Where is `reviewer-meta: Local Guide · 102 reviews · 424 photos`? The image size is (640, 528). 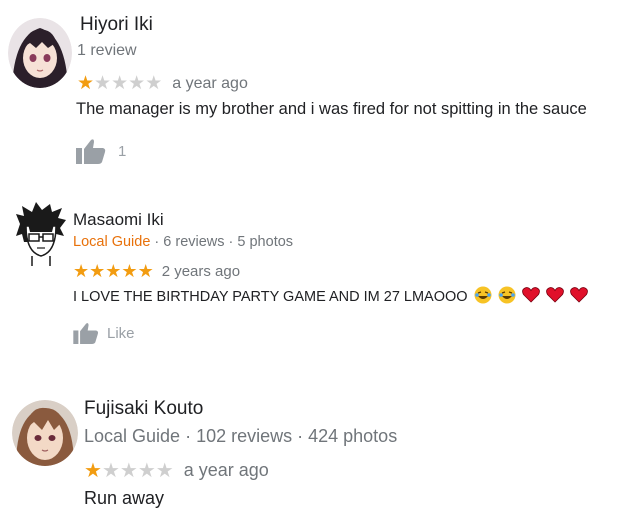 reviewer-meta: Local Guide · 102 reviews · 424 photos is located at coordinates (240, 436).